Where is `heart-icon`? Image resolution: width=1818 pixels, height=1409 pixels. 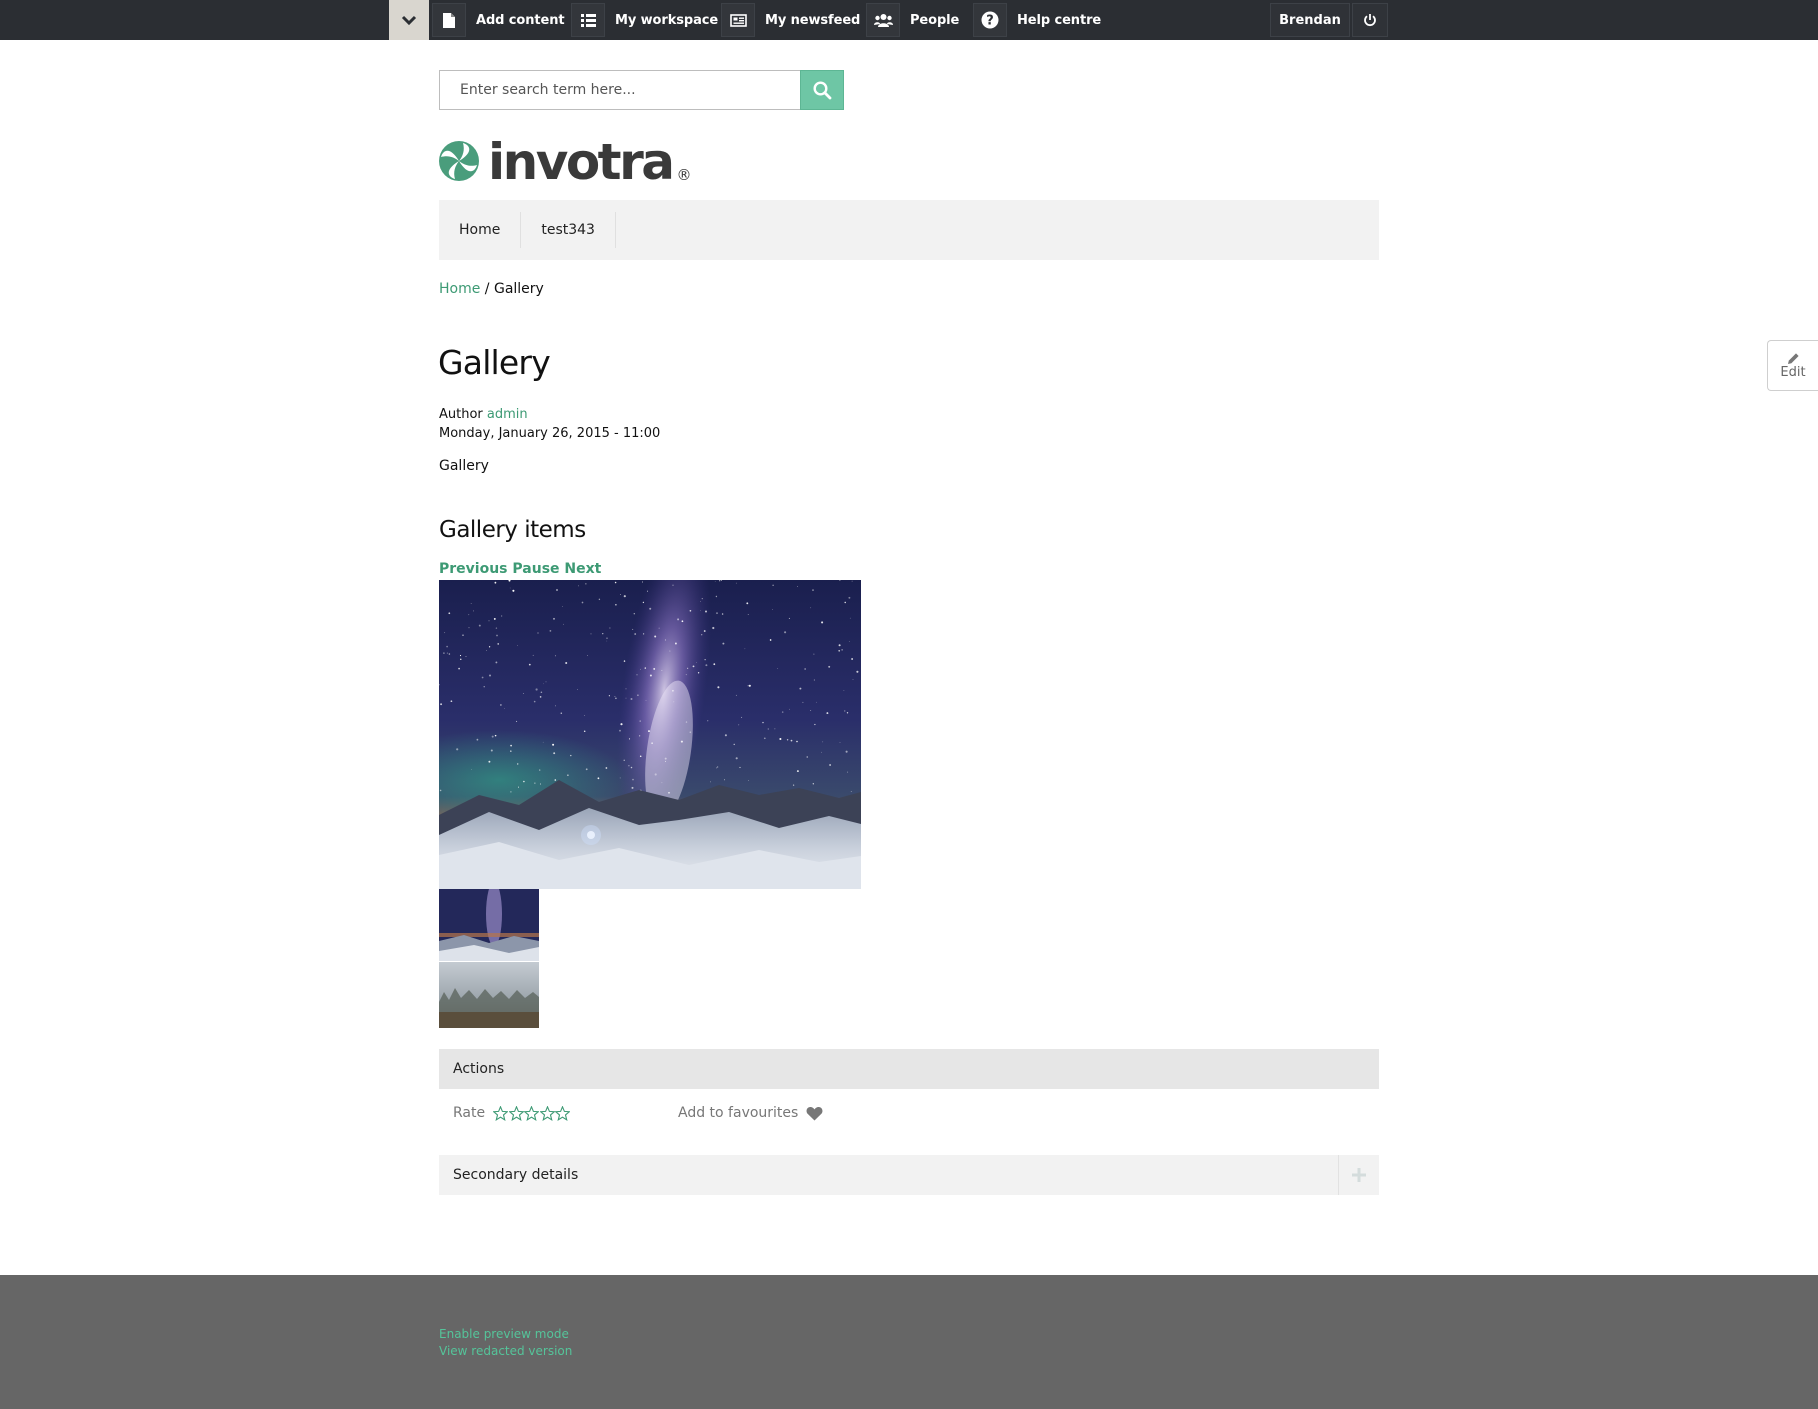 heart-icon is located at coordinates (814, 1113).